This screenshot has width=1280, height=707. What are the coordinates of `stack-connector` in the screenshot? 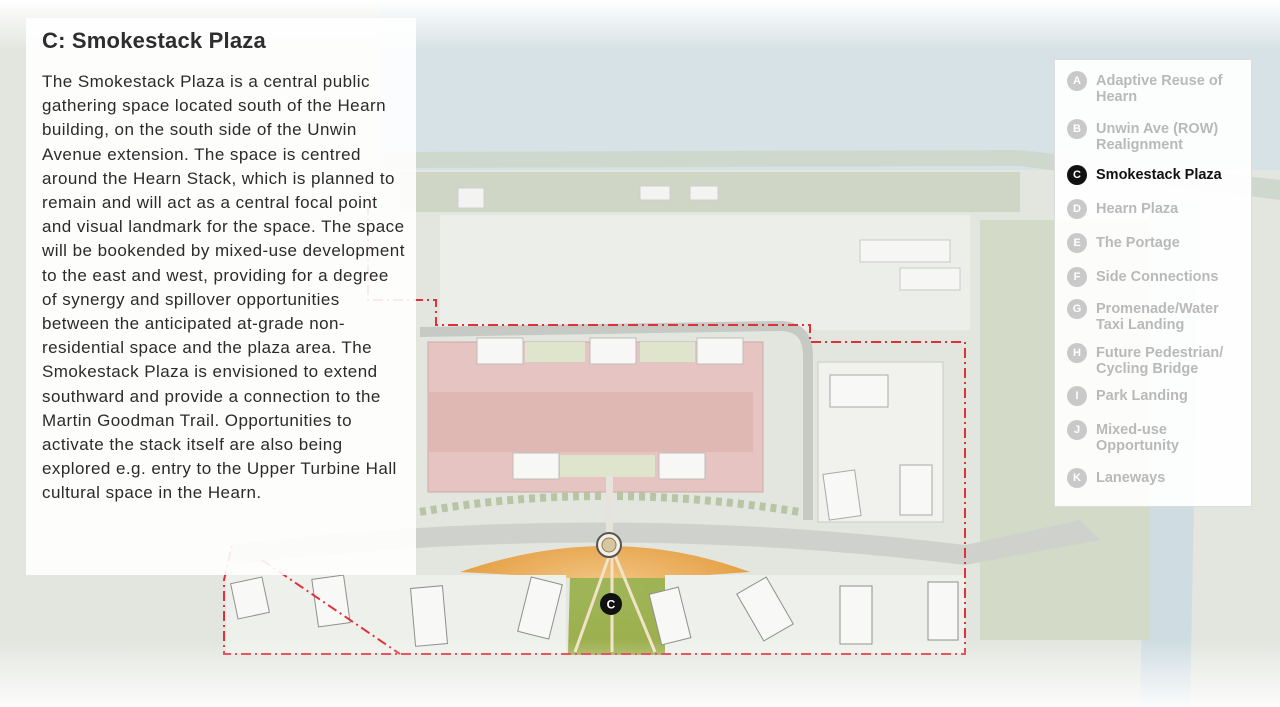 It's located at (609, 506).